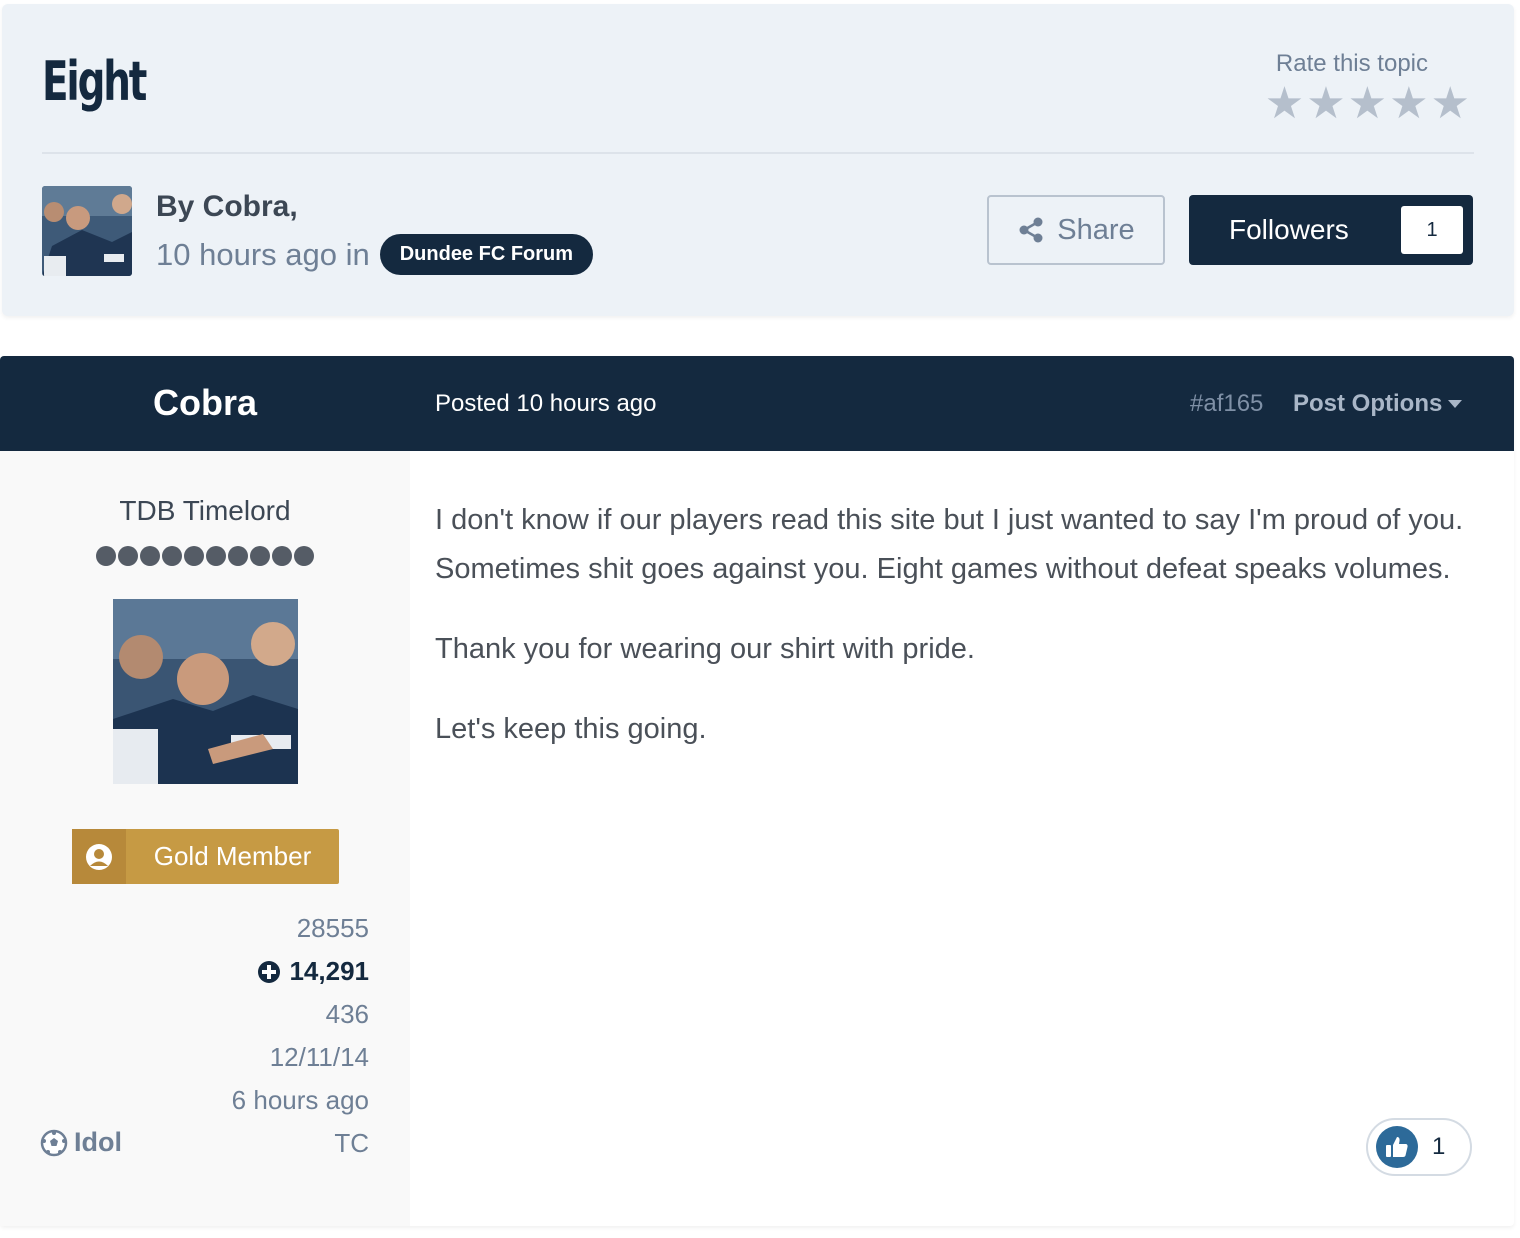 The image size is (1520, 1238). What do you see at coordinates (269, 971) in the screenshot?
I see `plus-circle-icon` at bounding box center [269, 971].